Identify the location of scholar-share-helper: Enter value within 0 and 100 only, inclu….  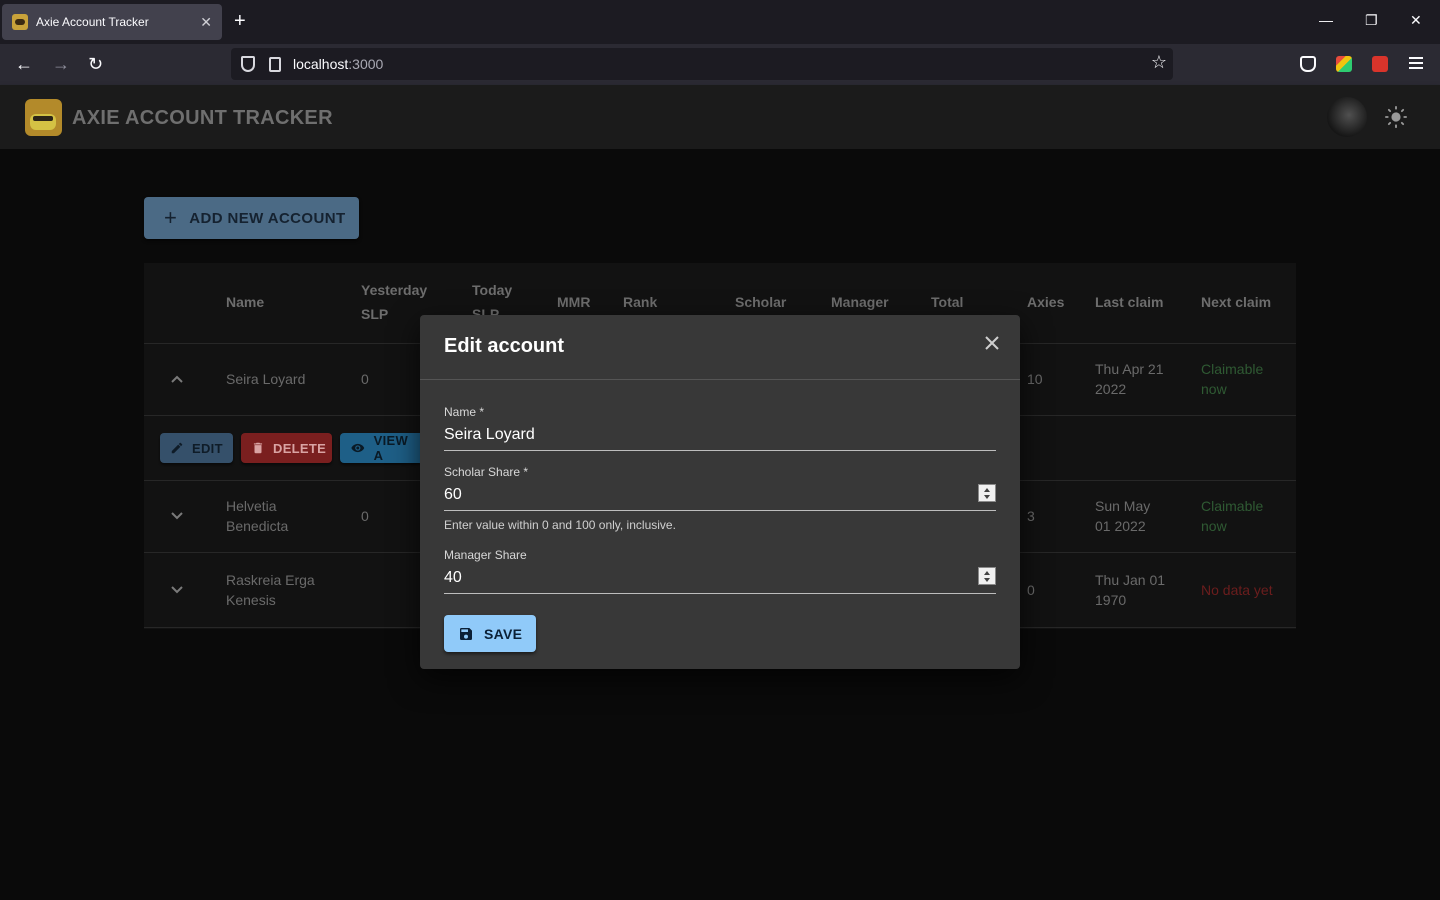
(560, 525).